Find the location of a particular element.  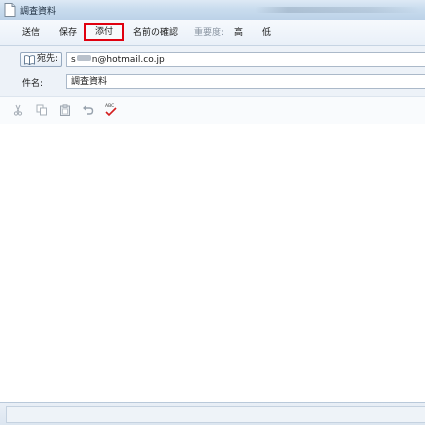

status-panel is located at coordinates (215, 414).